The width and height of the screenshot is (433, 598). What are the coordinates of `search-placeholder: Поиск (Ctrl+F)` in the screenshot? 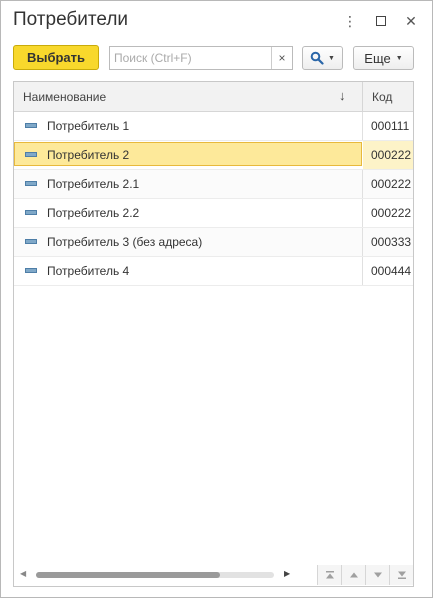 It's located at (153, 58).